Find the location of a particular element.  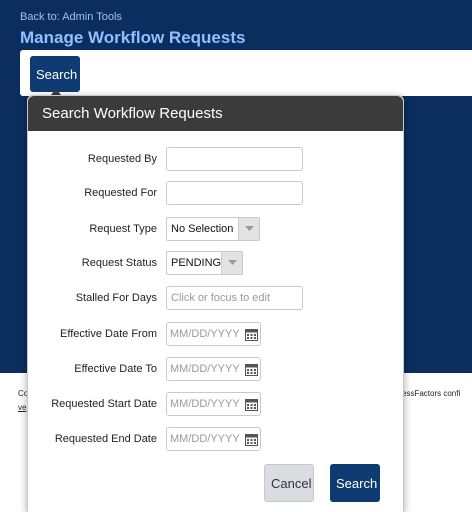

effective-date-to-input is located at coordinates (205, 369).